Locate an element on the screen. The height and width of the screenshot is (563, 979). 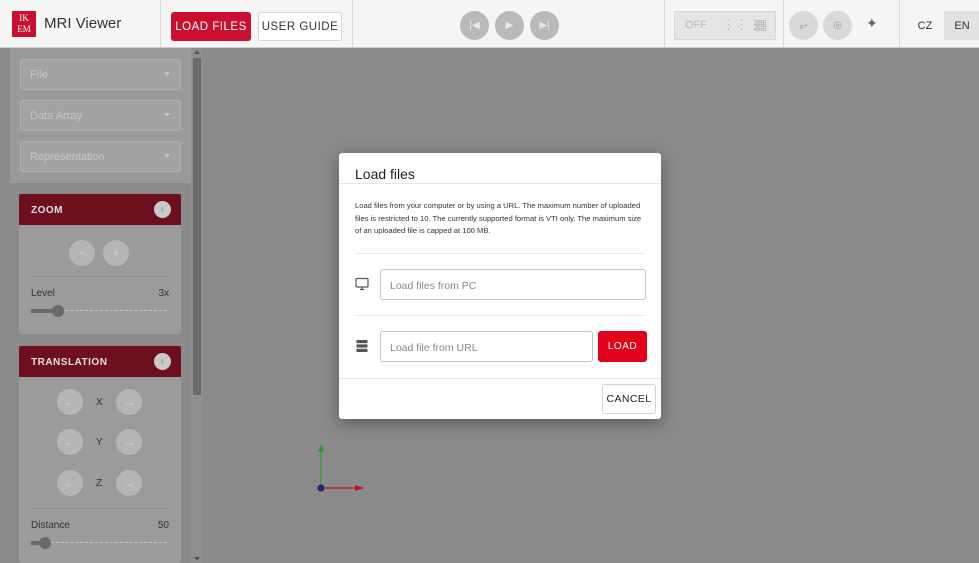
wand-icon: ✦ is located at coordinates (872, 23).